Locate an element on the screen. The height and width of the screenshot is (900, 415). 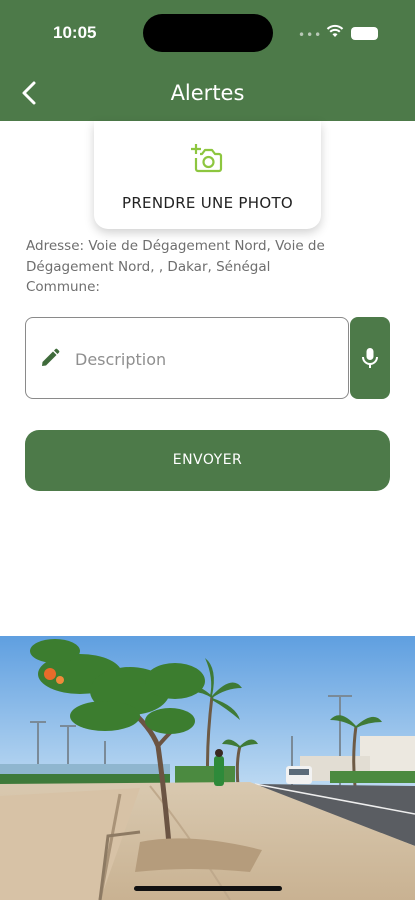
pencil-icon is located at coordinates (51, 357).